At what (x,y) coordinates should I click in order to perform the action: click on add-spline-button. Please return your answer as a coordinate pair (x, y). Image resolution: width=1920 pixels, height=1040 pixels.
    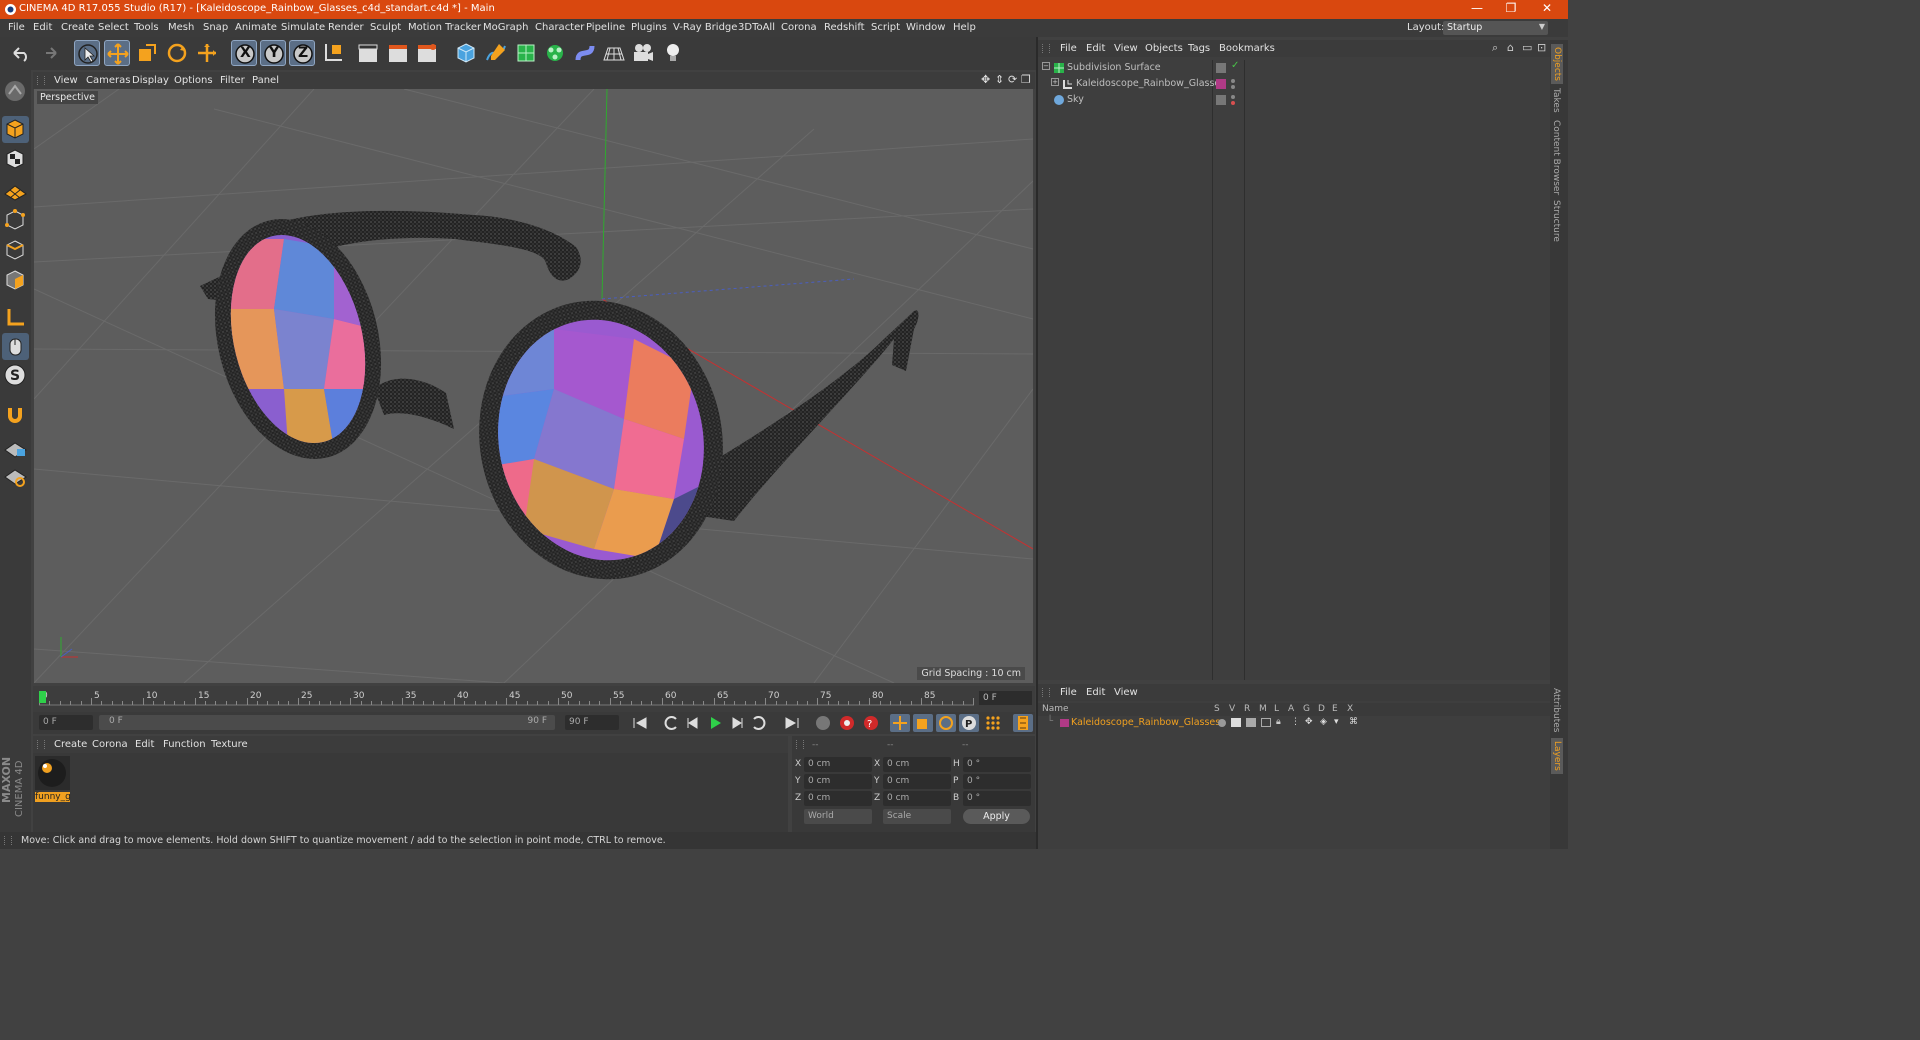
    Looking at the image, I should click on (496, 53).